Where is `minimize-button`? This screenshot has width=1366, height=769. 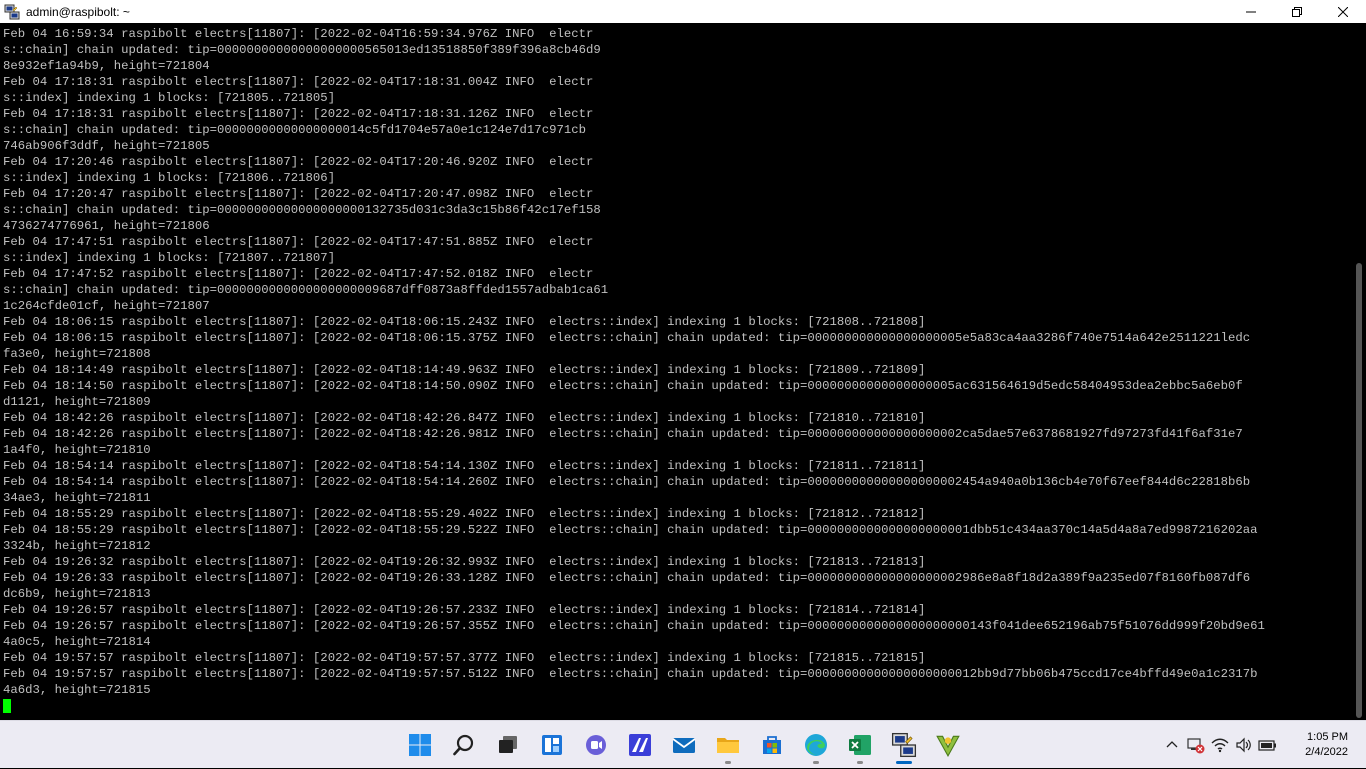
minimize-button is located at coordinates (1251, 11).